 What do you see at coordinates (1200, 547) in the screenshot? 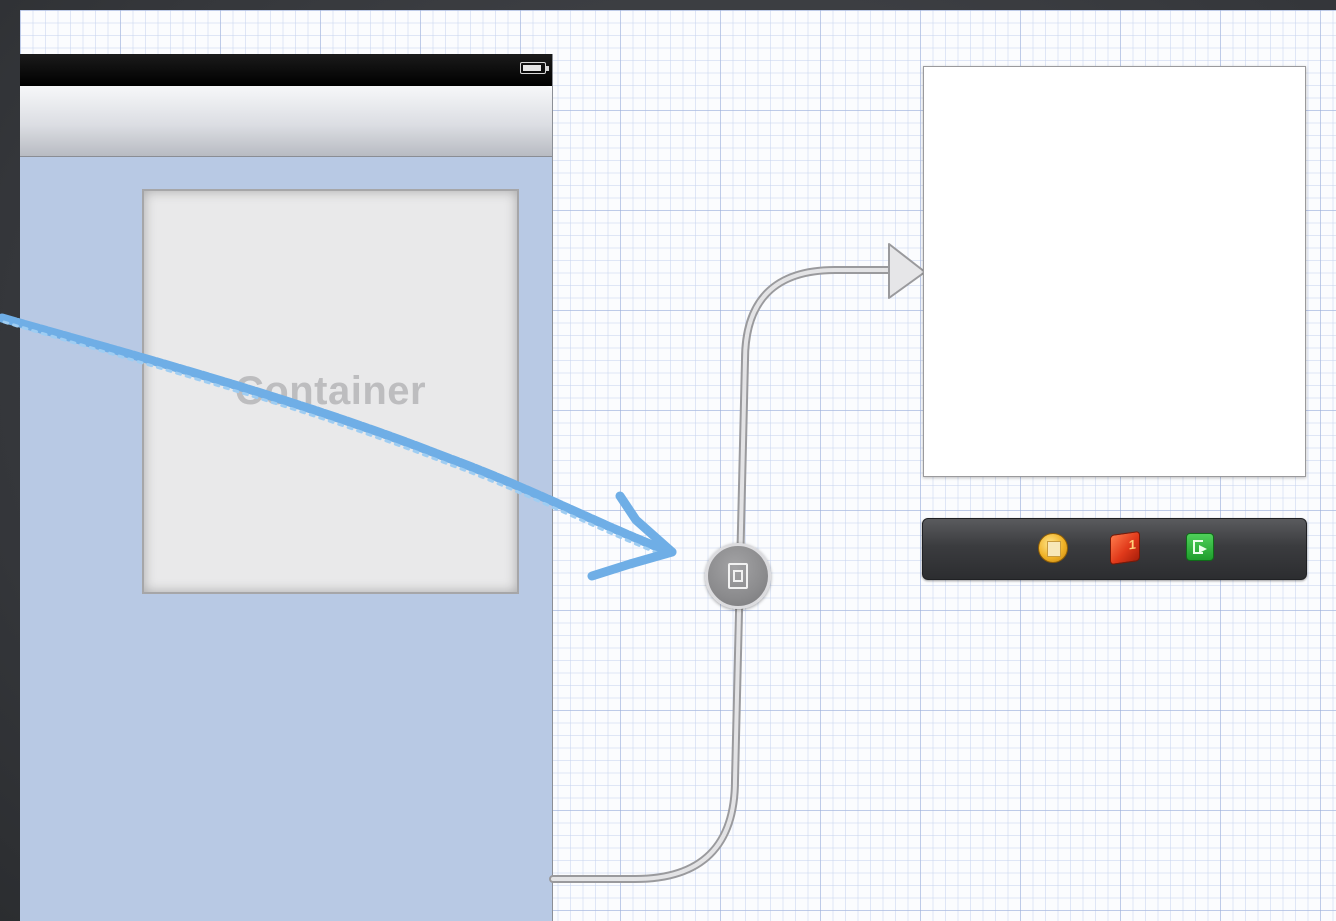
I see `exit-icon` at bounding box center [1200, 547].